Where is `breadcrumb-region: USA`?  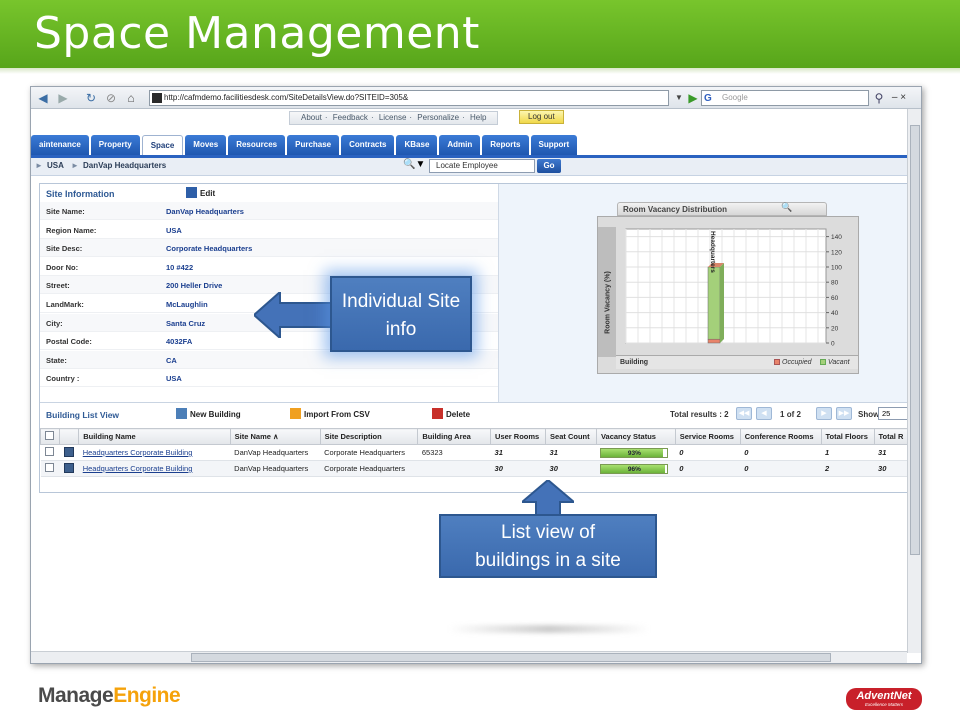 breadcrumb-region: USA is located at coordinates (55, 165).